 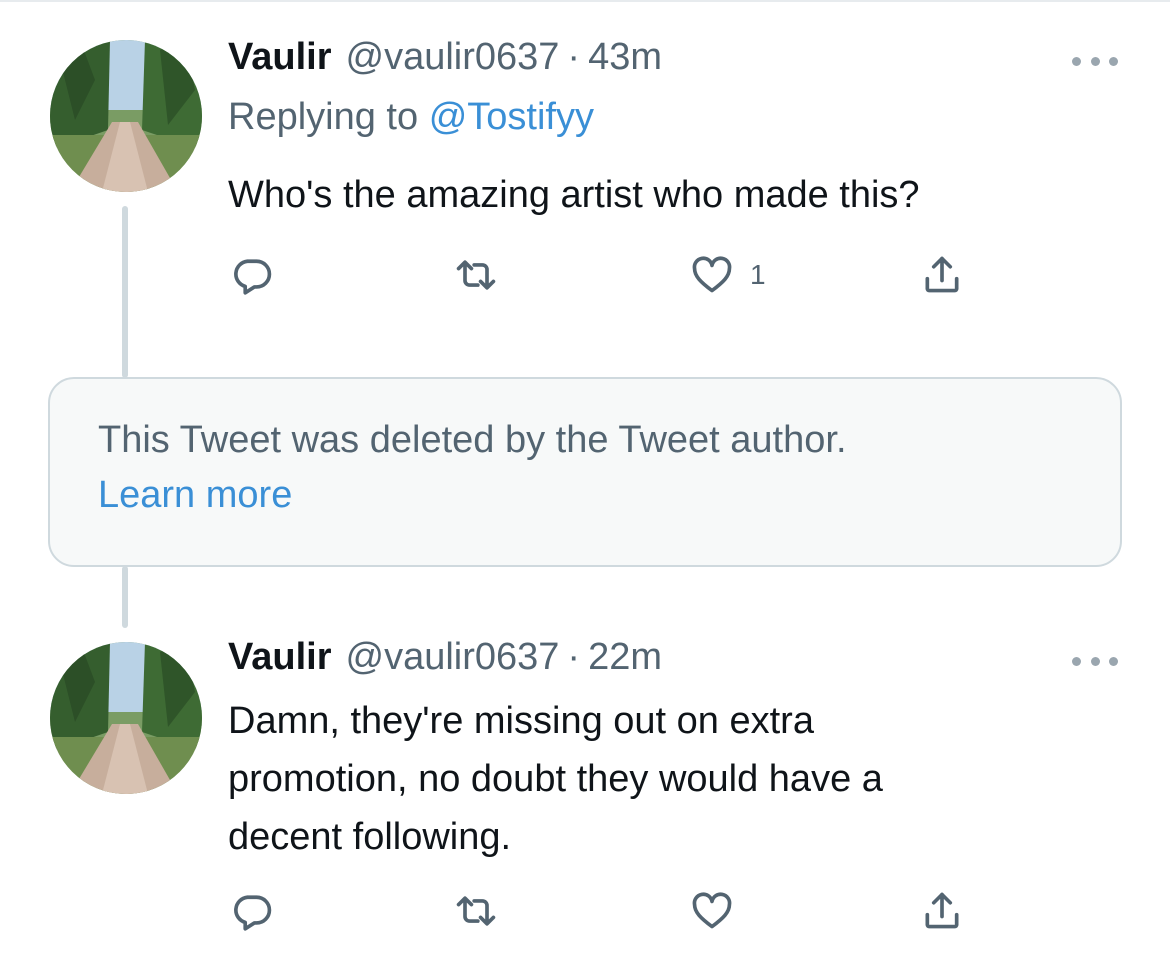 What do you see at coordinates (195, 495) in the screenshot?
I see `learn-more-link: Learn more` at bounding box center [195, 495].